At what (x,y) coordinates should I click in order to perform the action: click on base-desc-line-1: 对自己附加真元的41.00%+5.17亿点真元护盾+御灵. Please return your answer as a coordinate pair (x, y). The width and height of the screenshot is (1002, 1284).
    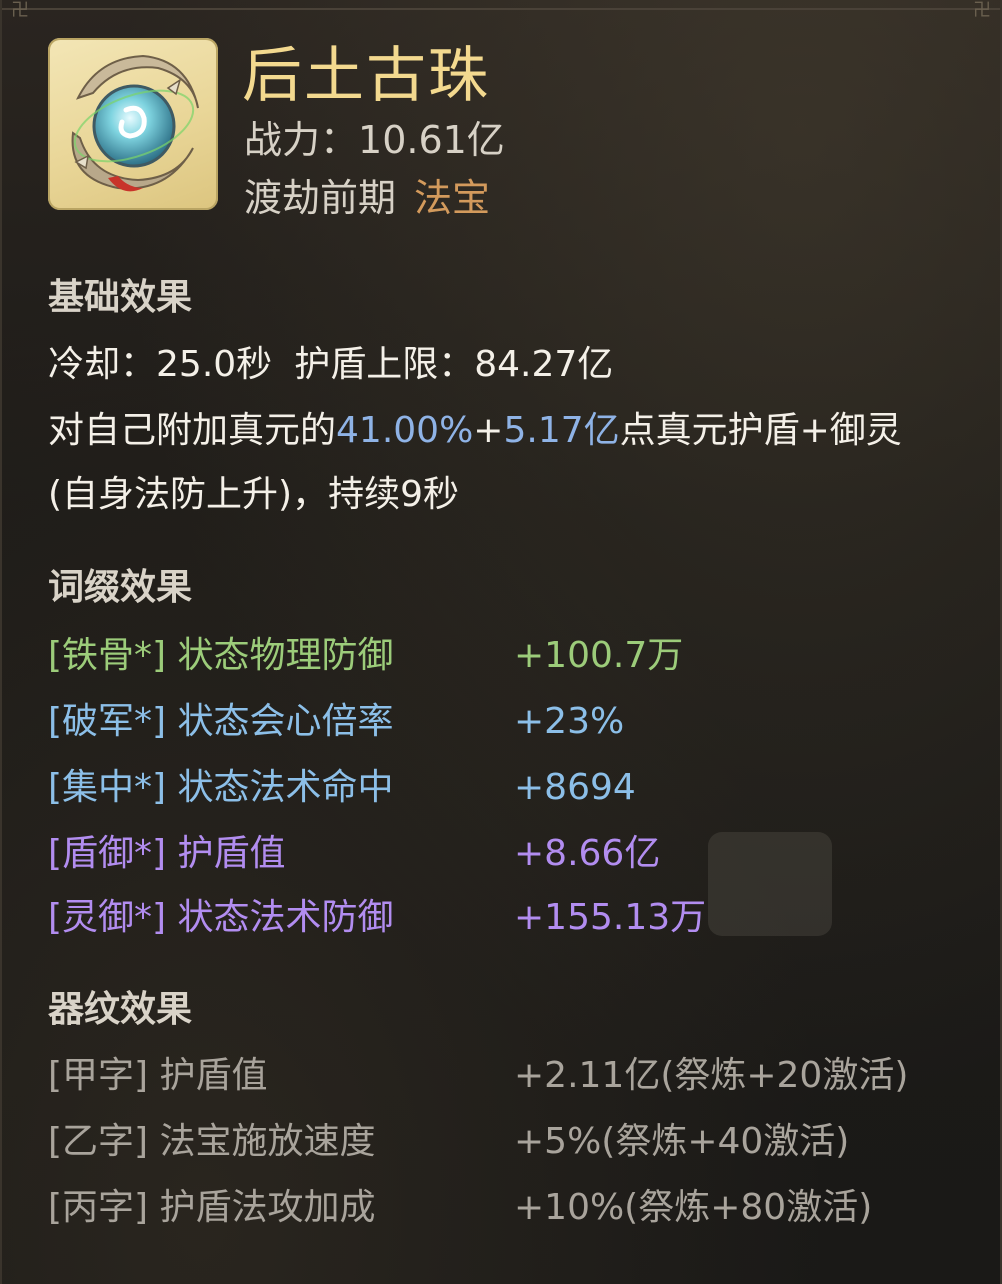
    Looking at the image, I should click on (475, 431).